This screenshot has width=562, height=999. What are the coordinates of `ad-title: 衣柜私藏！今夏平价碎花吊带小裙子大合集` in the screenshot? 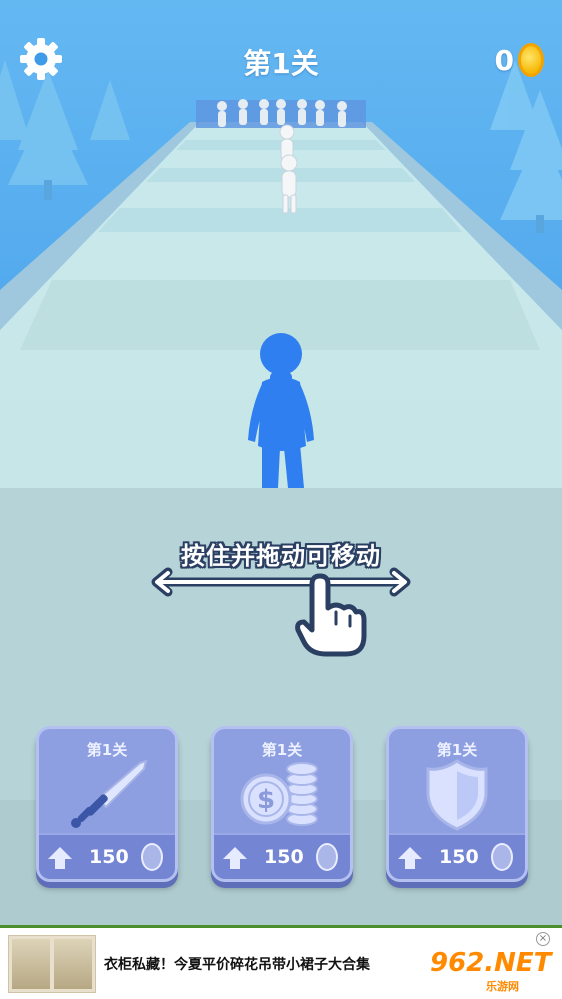 It's located at (237, 965).